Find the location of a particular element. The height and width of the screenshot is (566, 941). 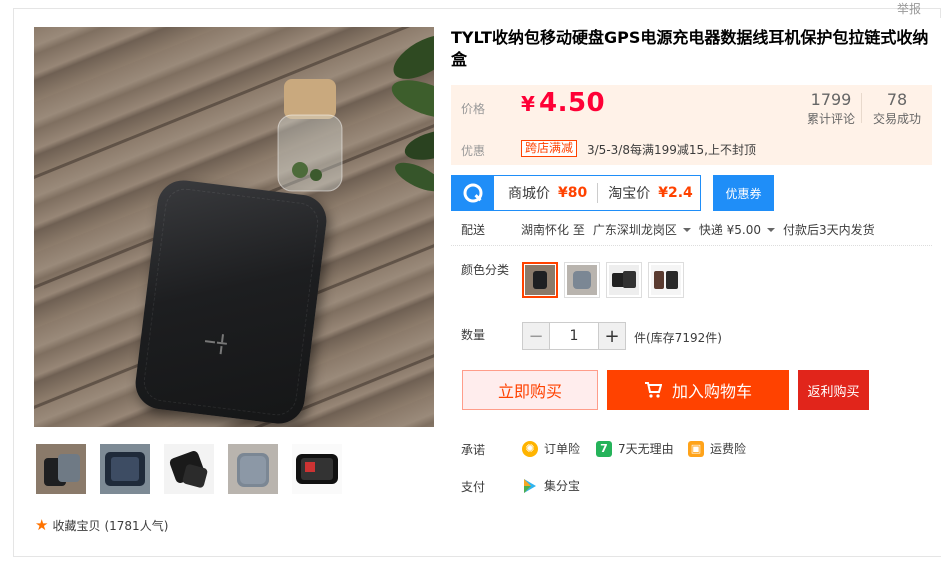

shipping-row: 配送 湖南怀化 至 广东深圳龙岗区 快递 ¥5.00 付款后3天内发货 is located at coordinates (691, 230).